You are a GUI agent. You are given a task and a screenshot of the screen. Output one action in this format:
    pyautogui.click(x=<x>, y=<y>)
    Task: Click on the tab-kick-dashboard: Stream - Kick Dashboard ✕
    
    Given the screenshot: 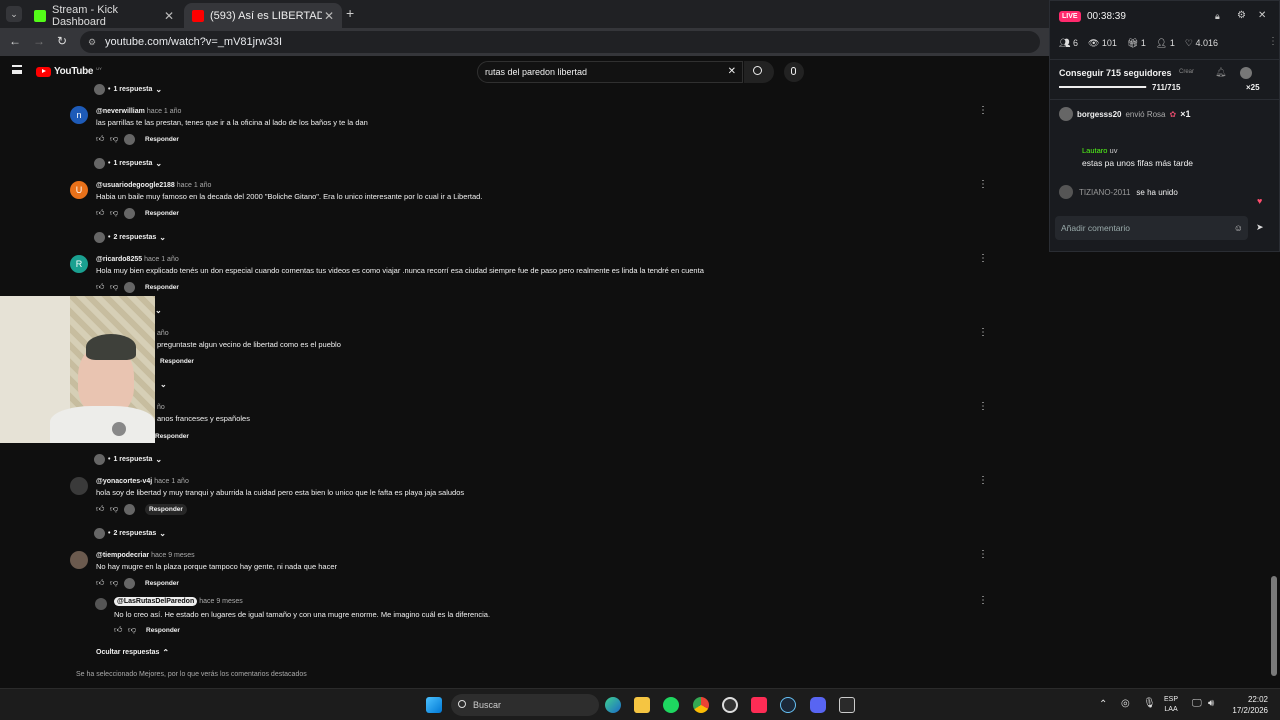 What is the action you would take?
    pyautogui.click(x=104, y=15)
    